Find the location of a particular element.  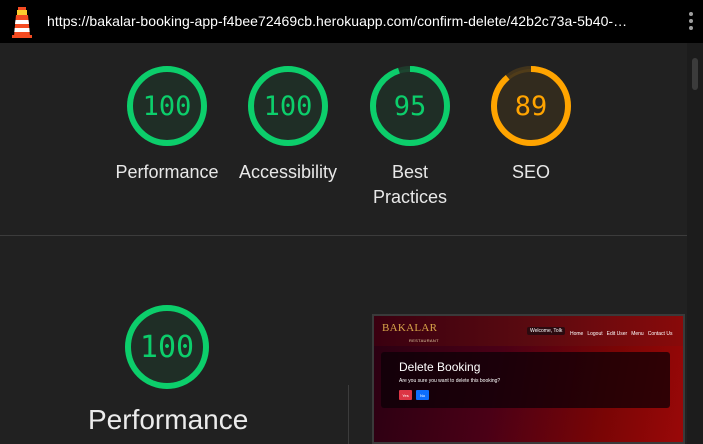

thumbnail-brand: BAKALAR is located at coordinates (410, 328).